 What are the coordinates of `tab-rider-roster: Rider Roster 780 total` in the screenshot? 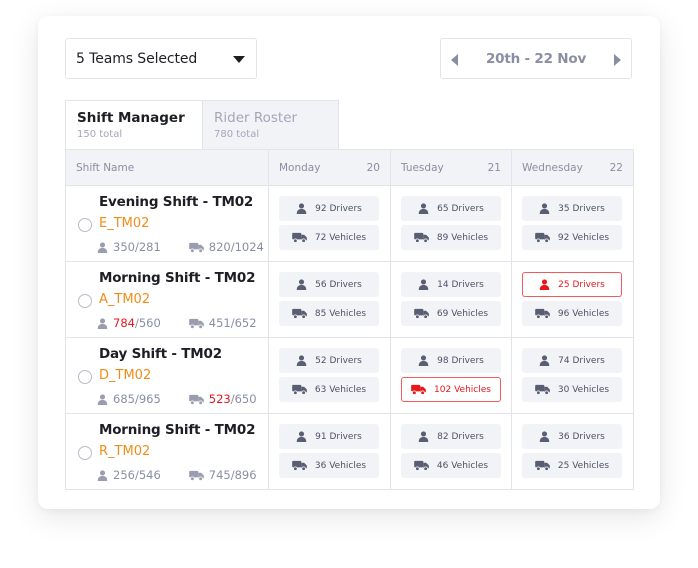 It's located at (270, 125).